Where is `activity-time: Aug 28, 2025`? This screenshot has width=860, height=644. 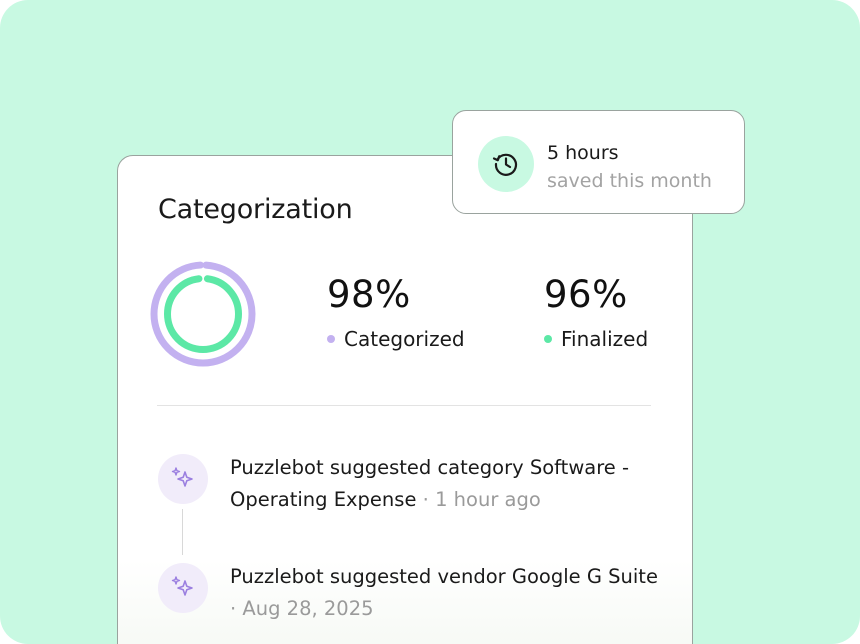
activity-time: Aug 28, 2025 is located at coordinates (308, 608).